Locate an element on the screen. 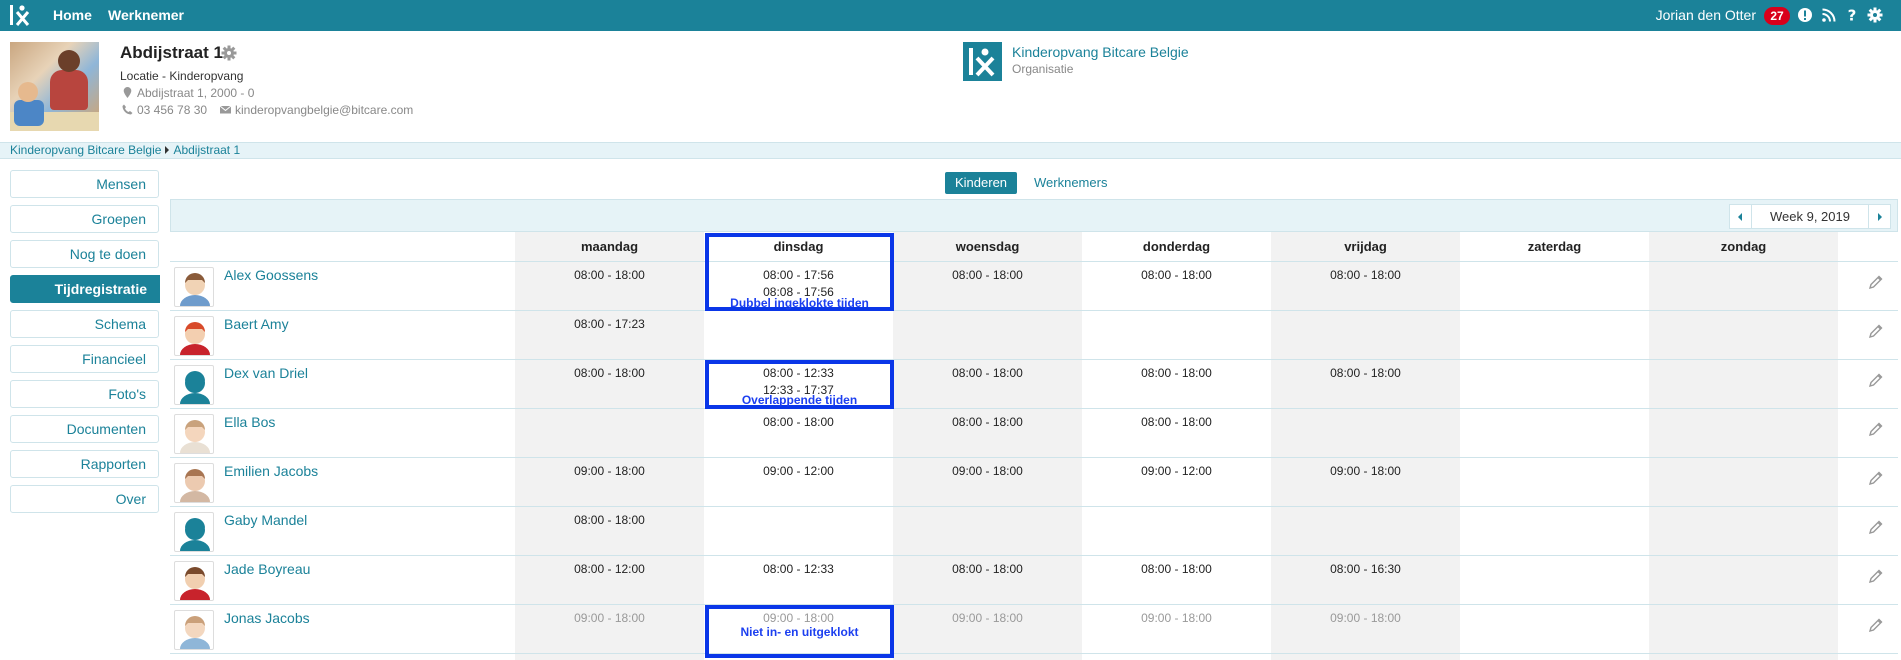  tab-kinderen: Kinderen is located at coordinates (981, 183).